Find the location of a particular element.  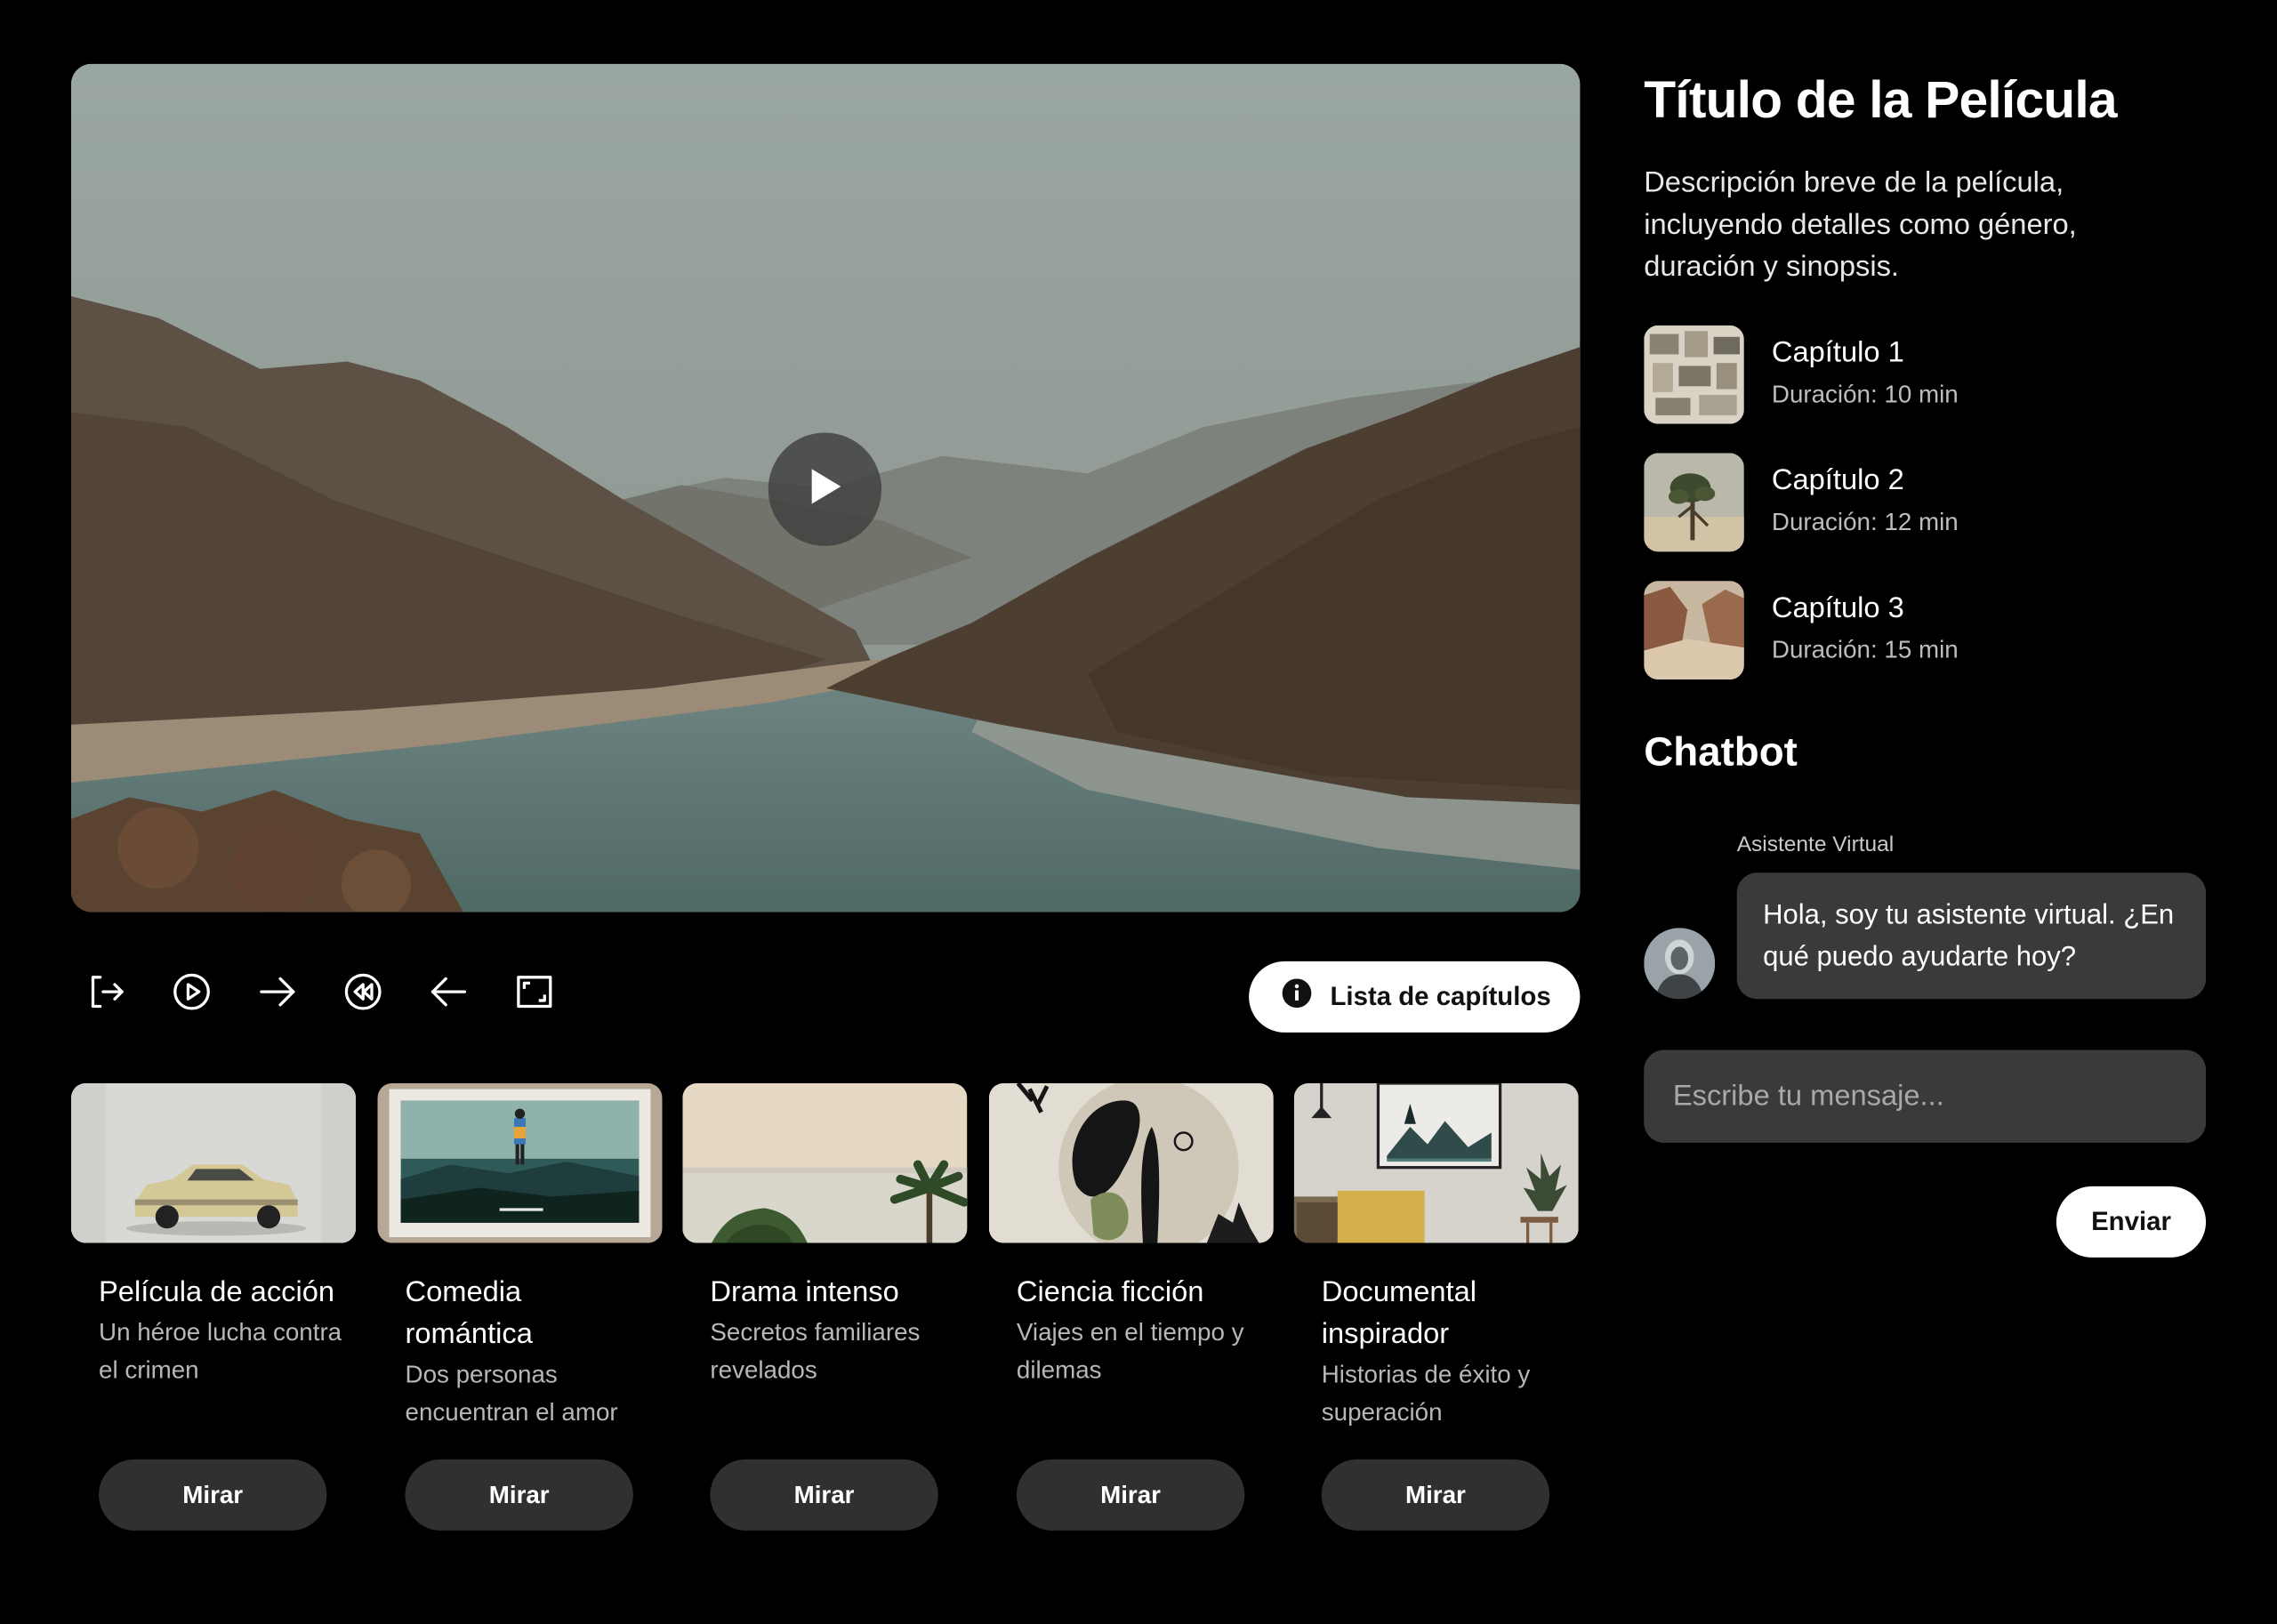

play-circle-icon is located at coordinates (192, 994).